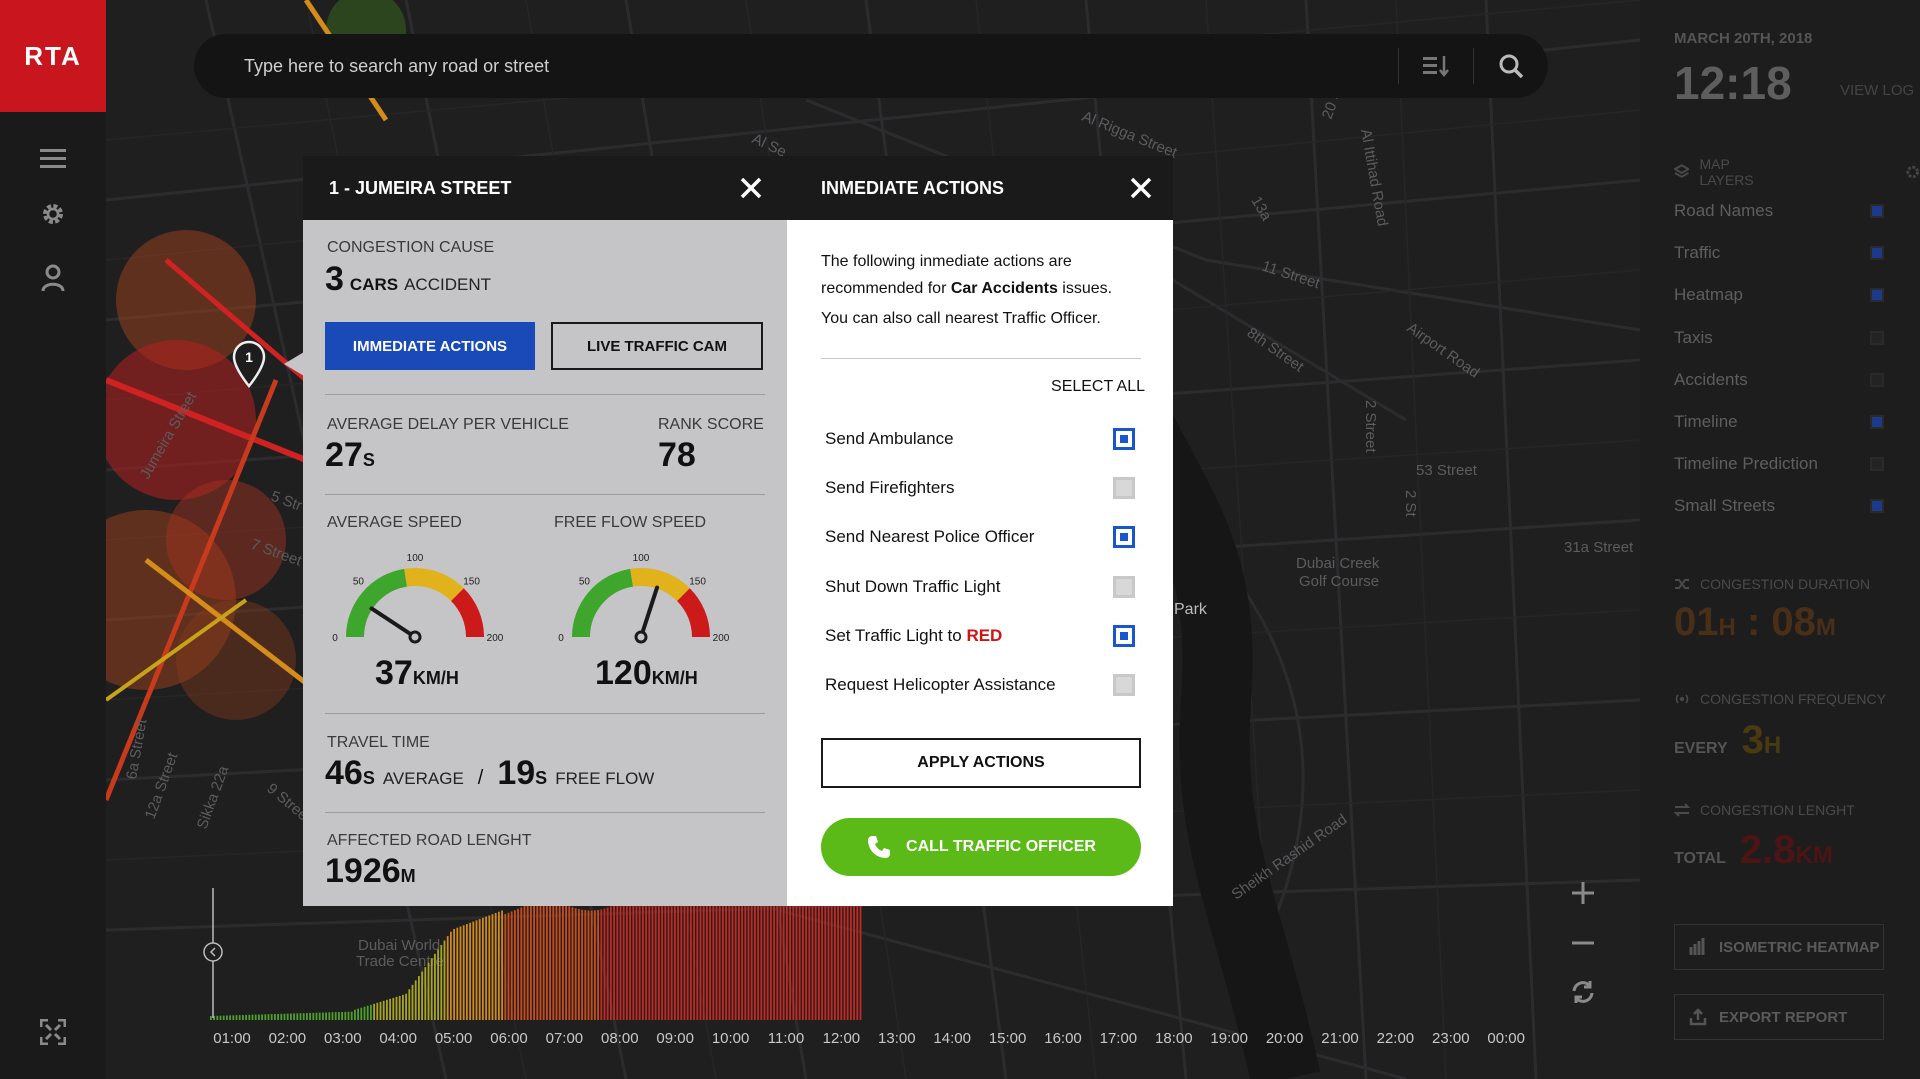 This screenshot has height=1079, width=1920. What do you see at coordinates (1697, 253) in the screenshot?
I see `layer-label: Traffic` at bounding box center [1697, 253].